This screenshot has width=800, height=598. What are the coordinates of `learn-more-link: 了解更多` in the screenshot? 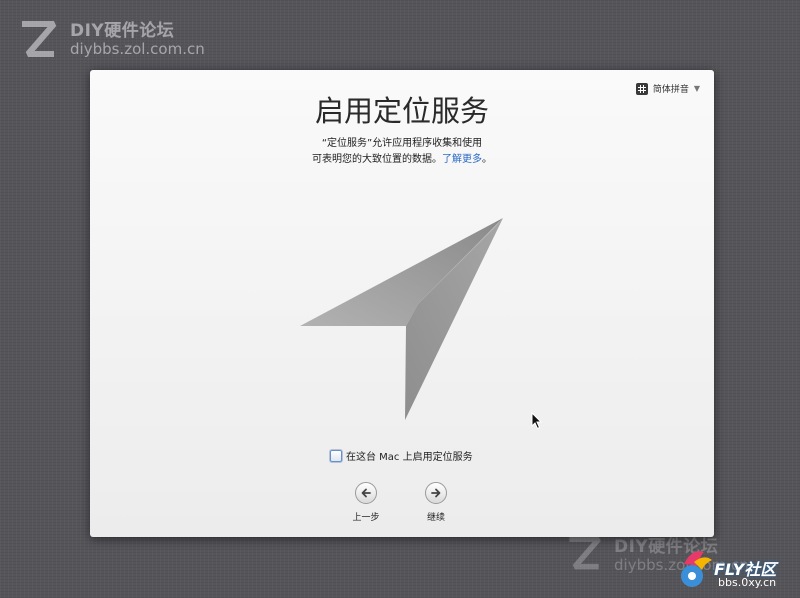 It's located at (462, 159).